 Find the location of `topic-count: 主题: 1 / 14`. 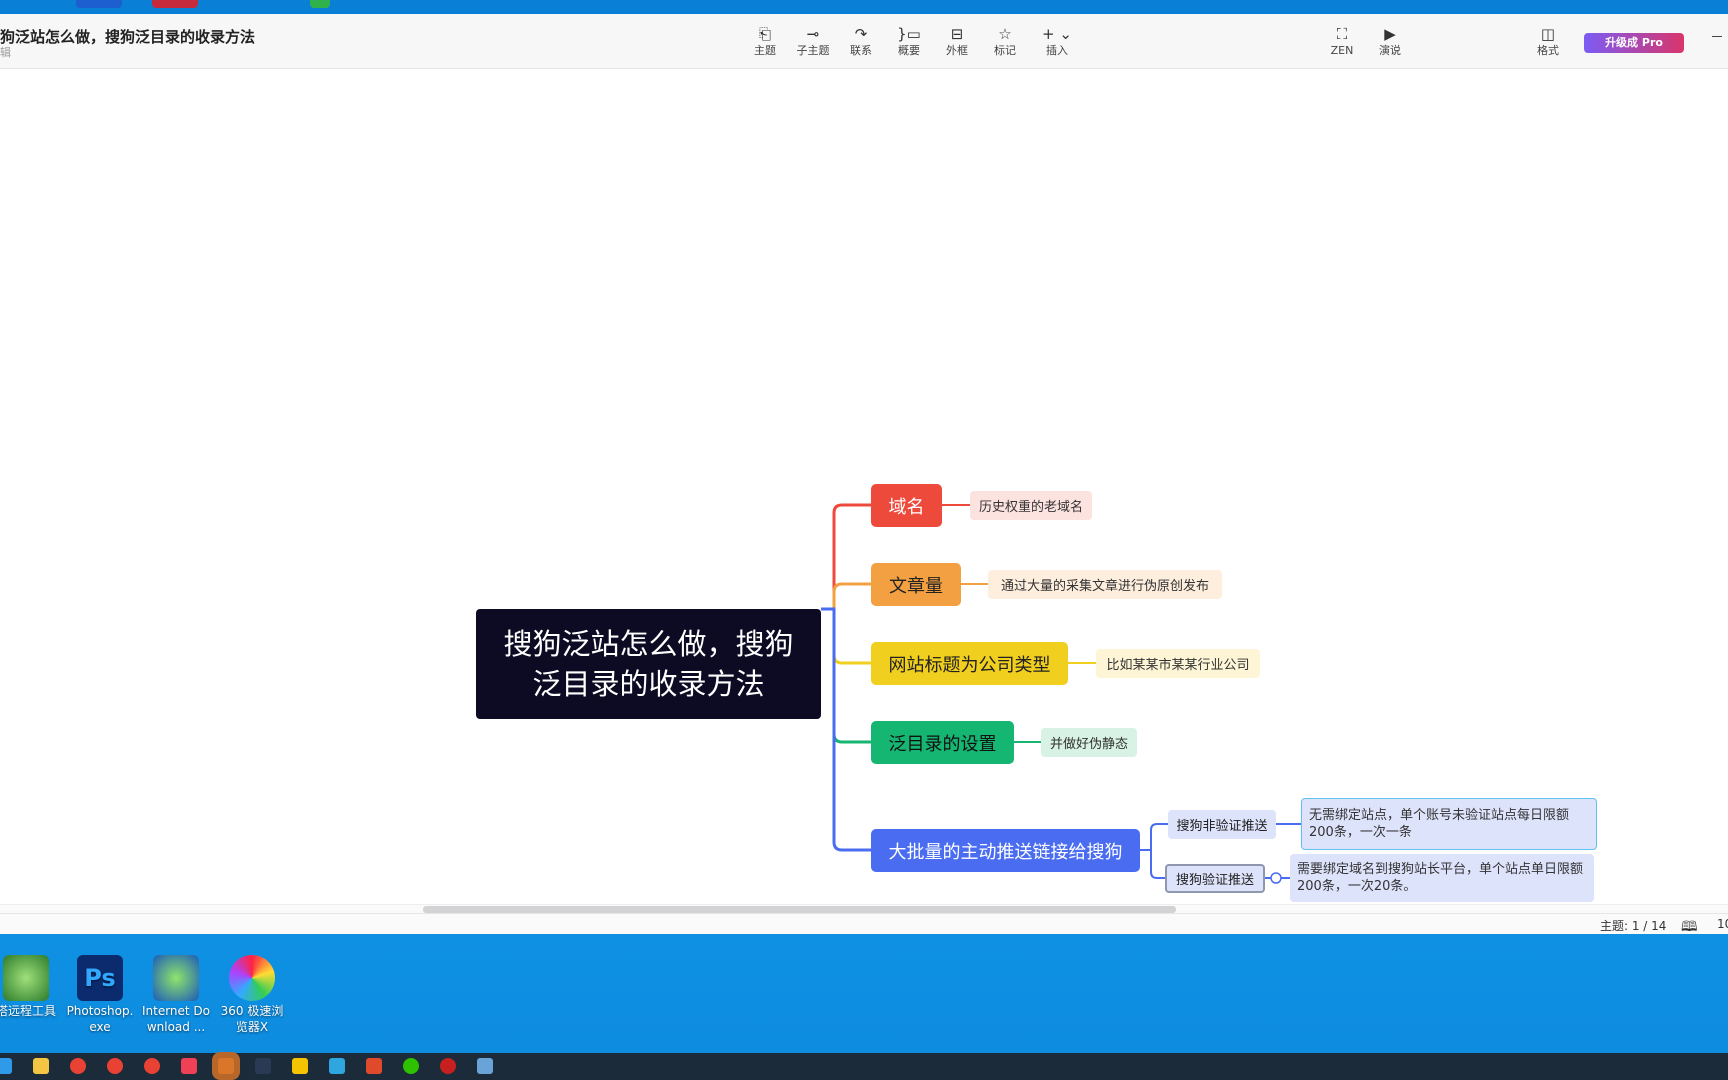

topic-count: 主题: 1 / 14 is located at coordinates (1633, 926).